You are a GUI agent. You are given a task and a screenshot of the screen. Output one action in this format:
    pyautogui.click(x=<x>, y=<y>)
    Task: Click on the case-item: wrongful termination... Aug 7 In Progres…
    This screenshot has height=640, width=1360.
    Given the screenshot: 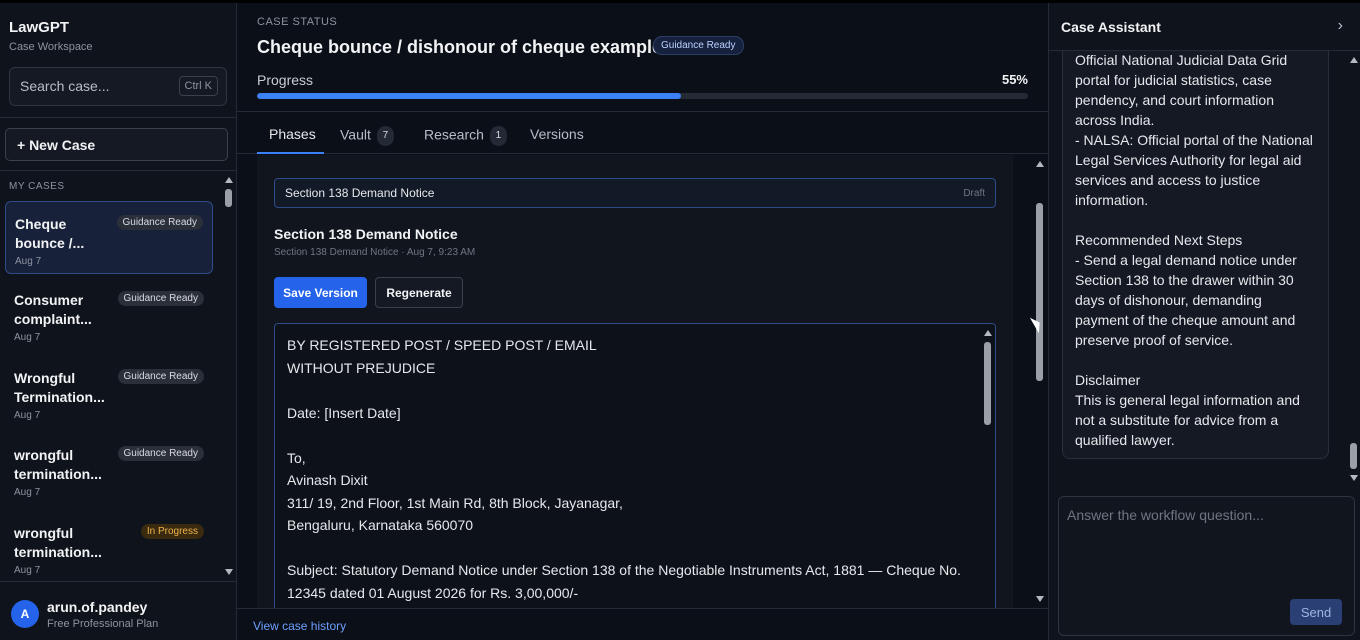 What is the action you would take?
    pyautogui.click(x=109, y=545)
    